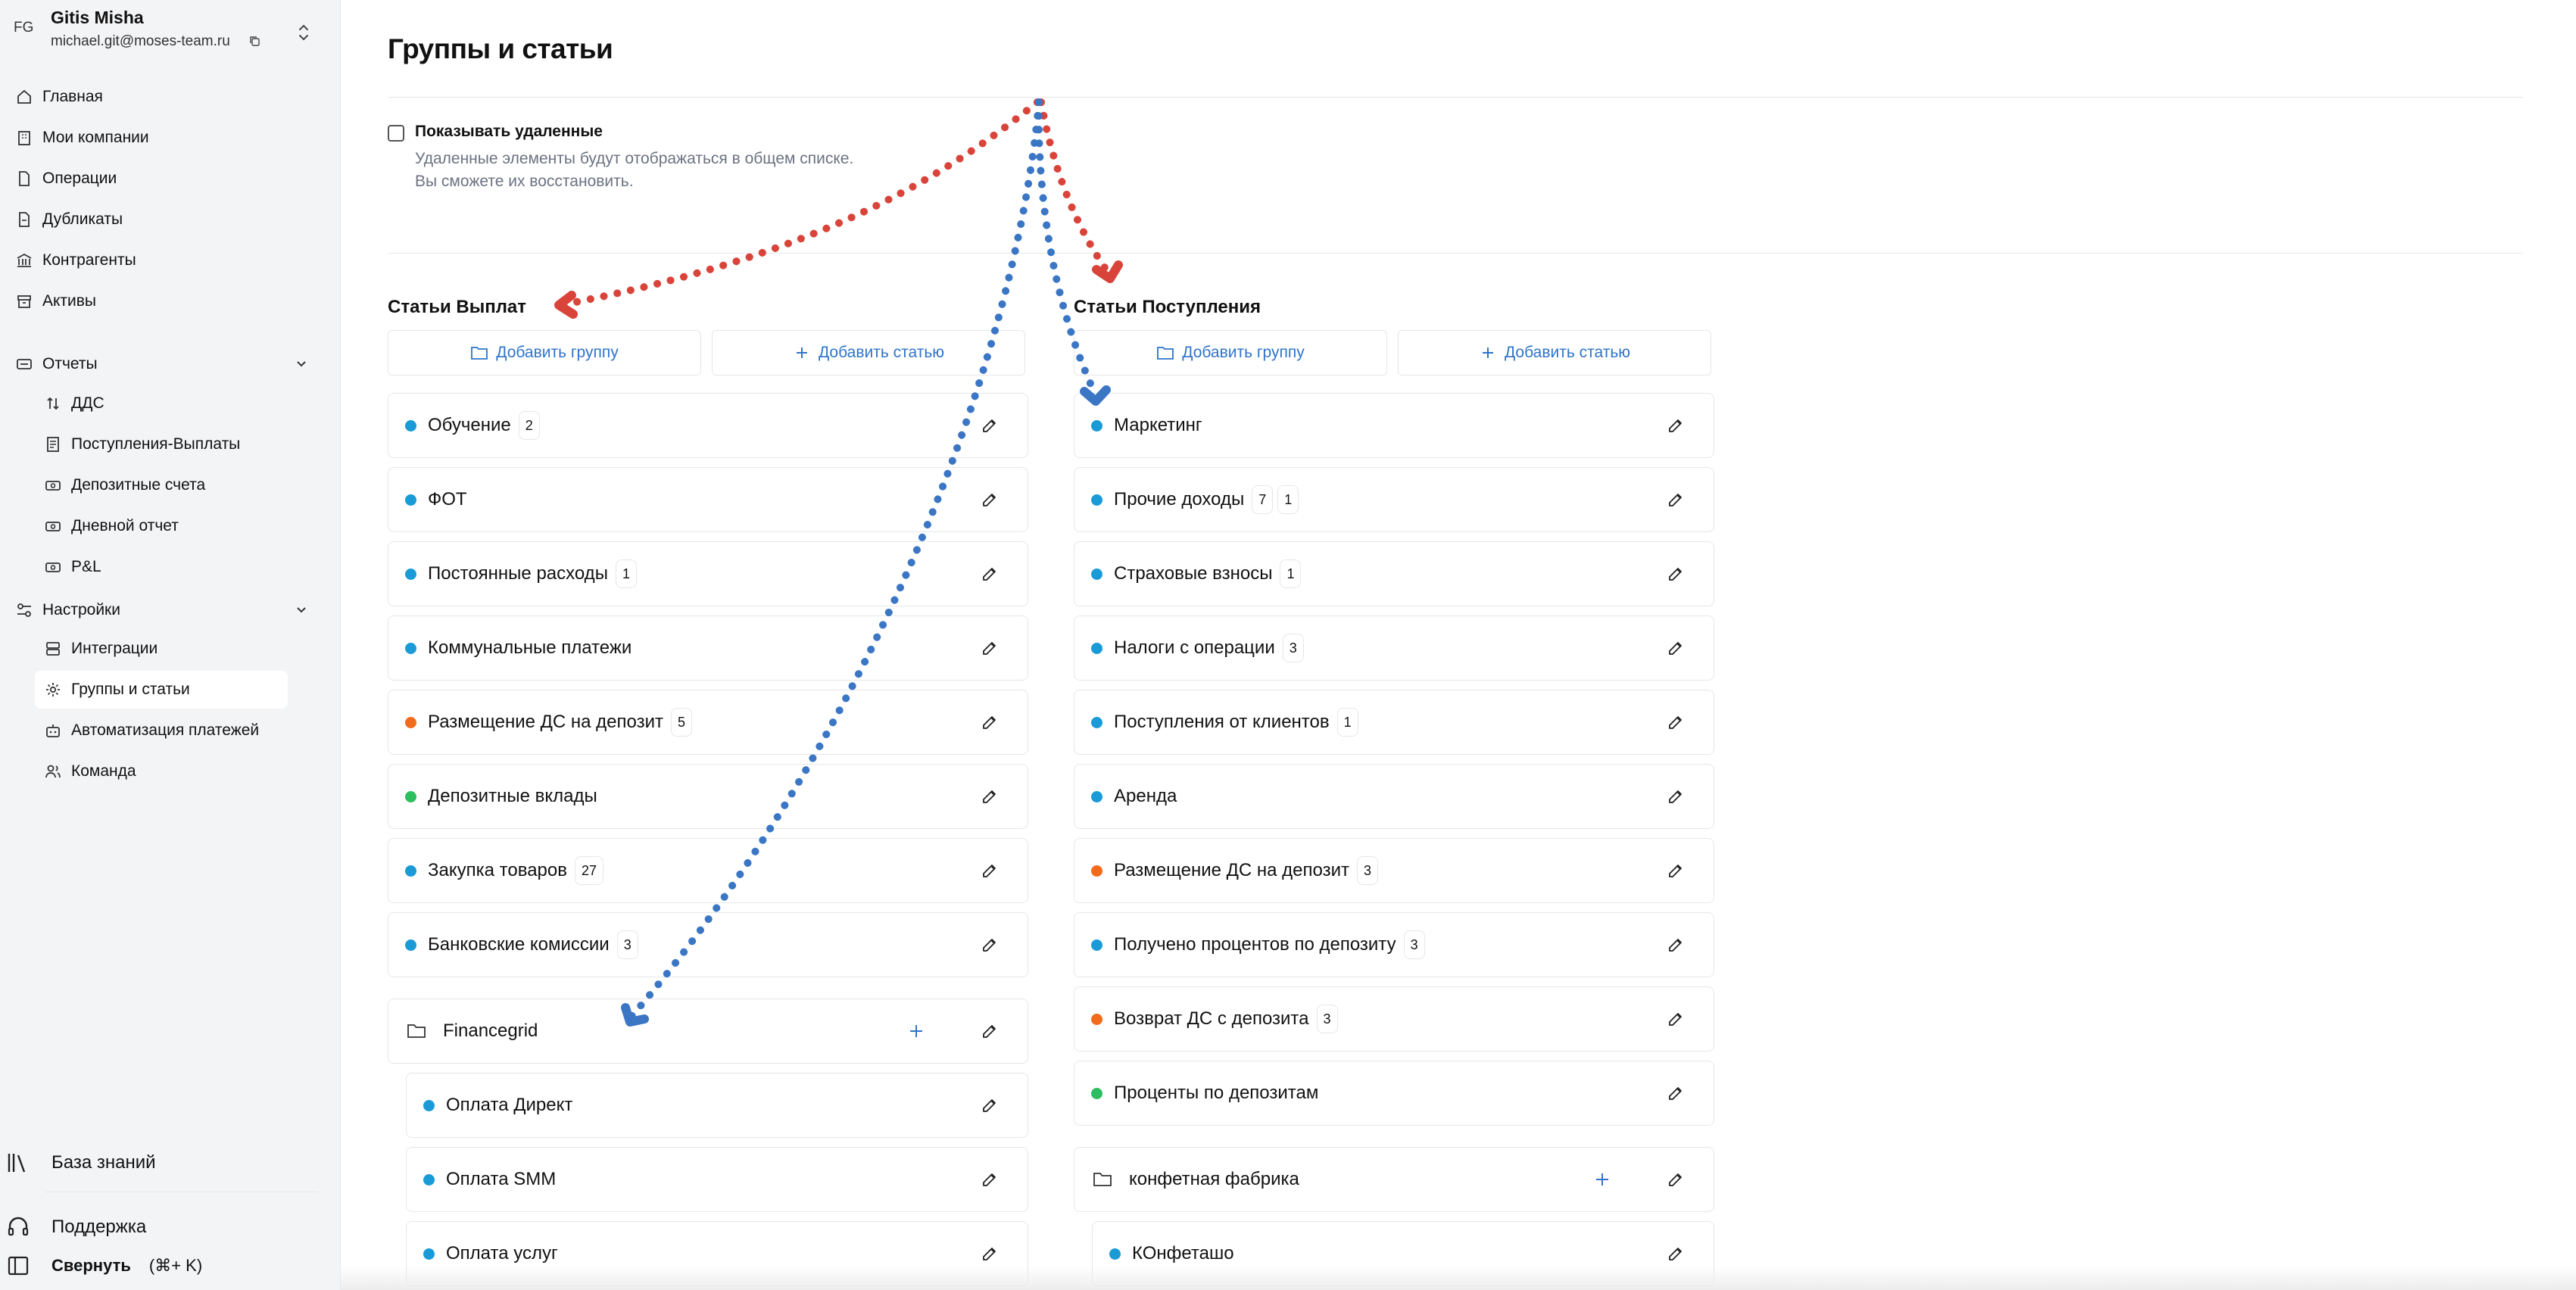  What do you see at coordinates (717, 1105) in the screenshot?
I see `article-row: Оплата Директ` at bounding box center [717, 1105].